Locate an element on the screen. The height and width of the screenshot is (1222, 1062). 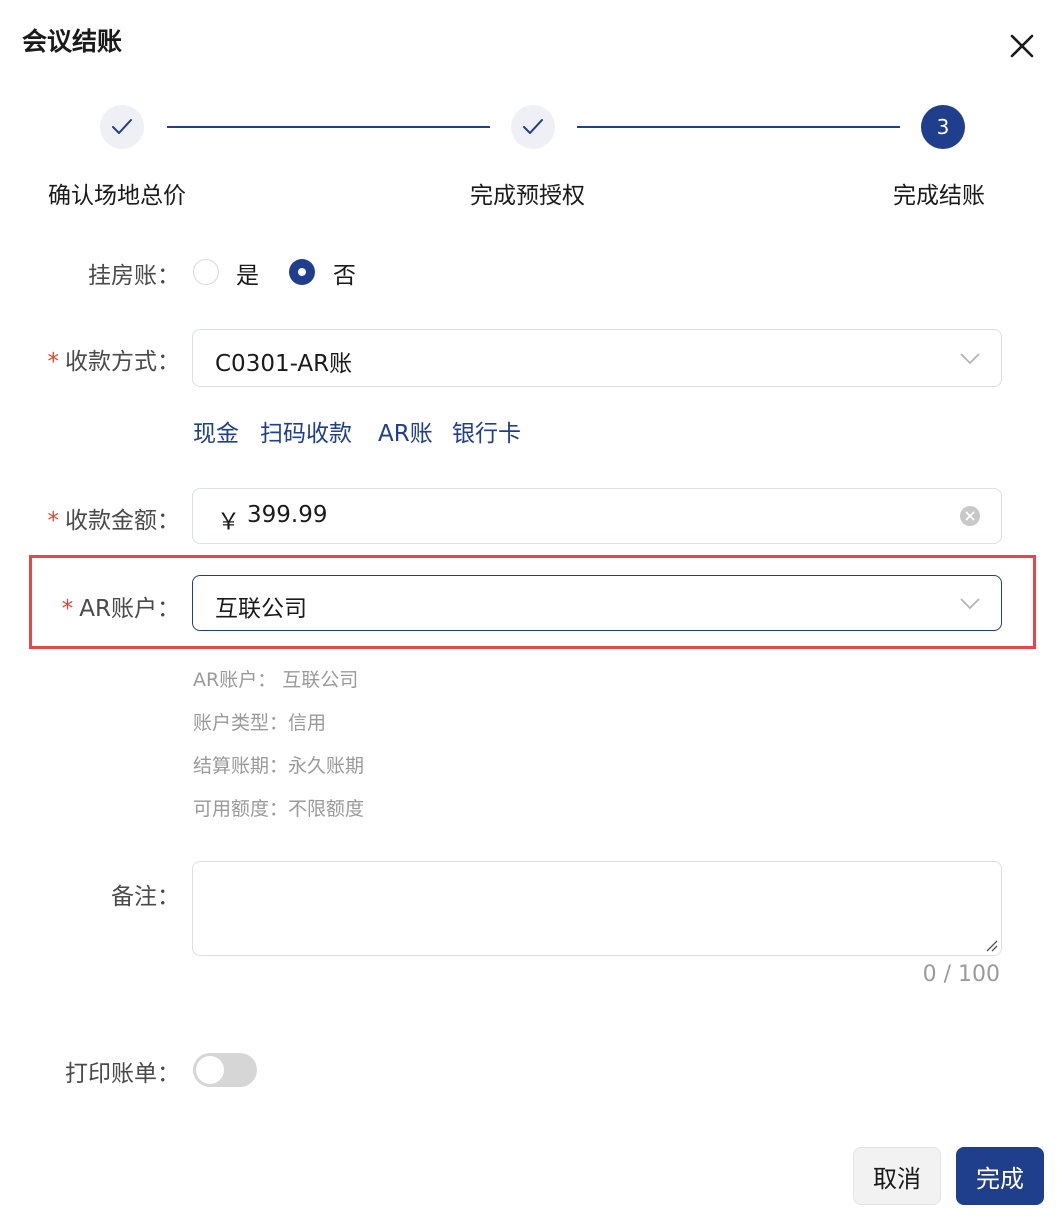
currency-symbol: ￥ is located at coordinates (228, 522).